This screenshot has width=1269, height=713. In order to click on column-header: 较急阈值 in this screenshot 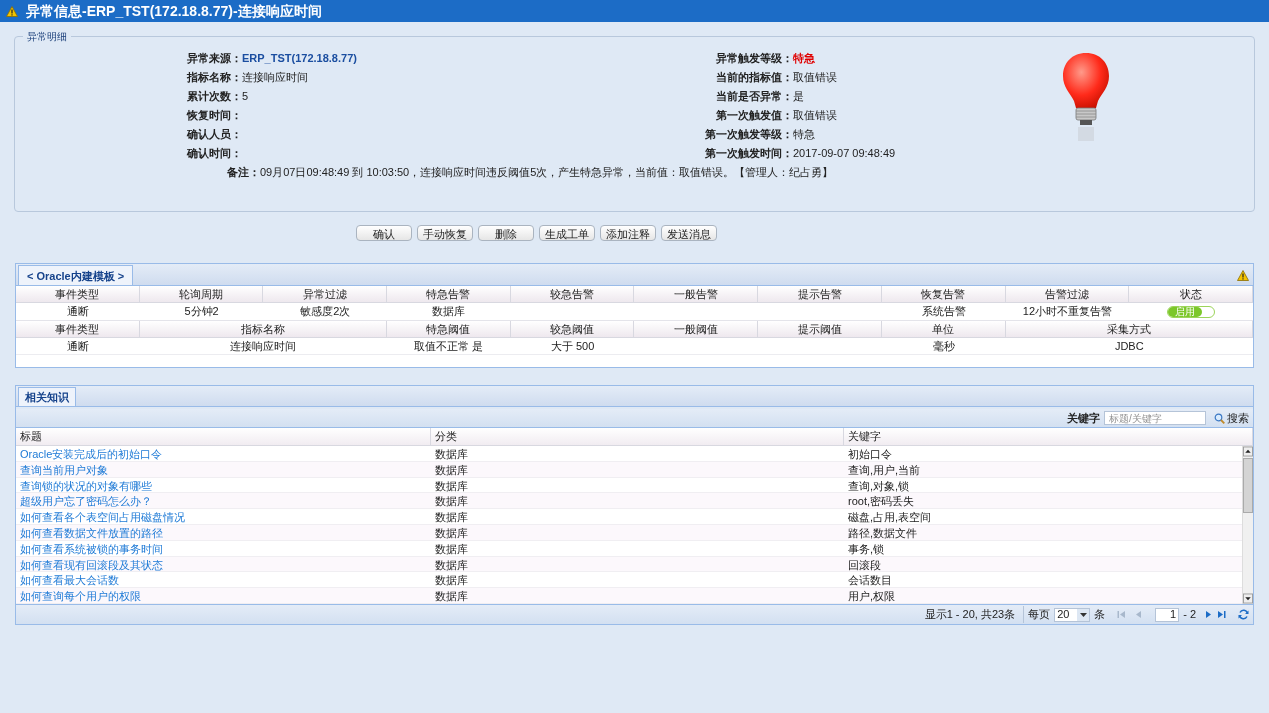, I will do `click(572, 329)`.